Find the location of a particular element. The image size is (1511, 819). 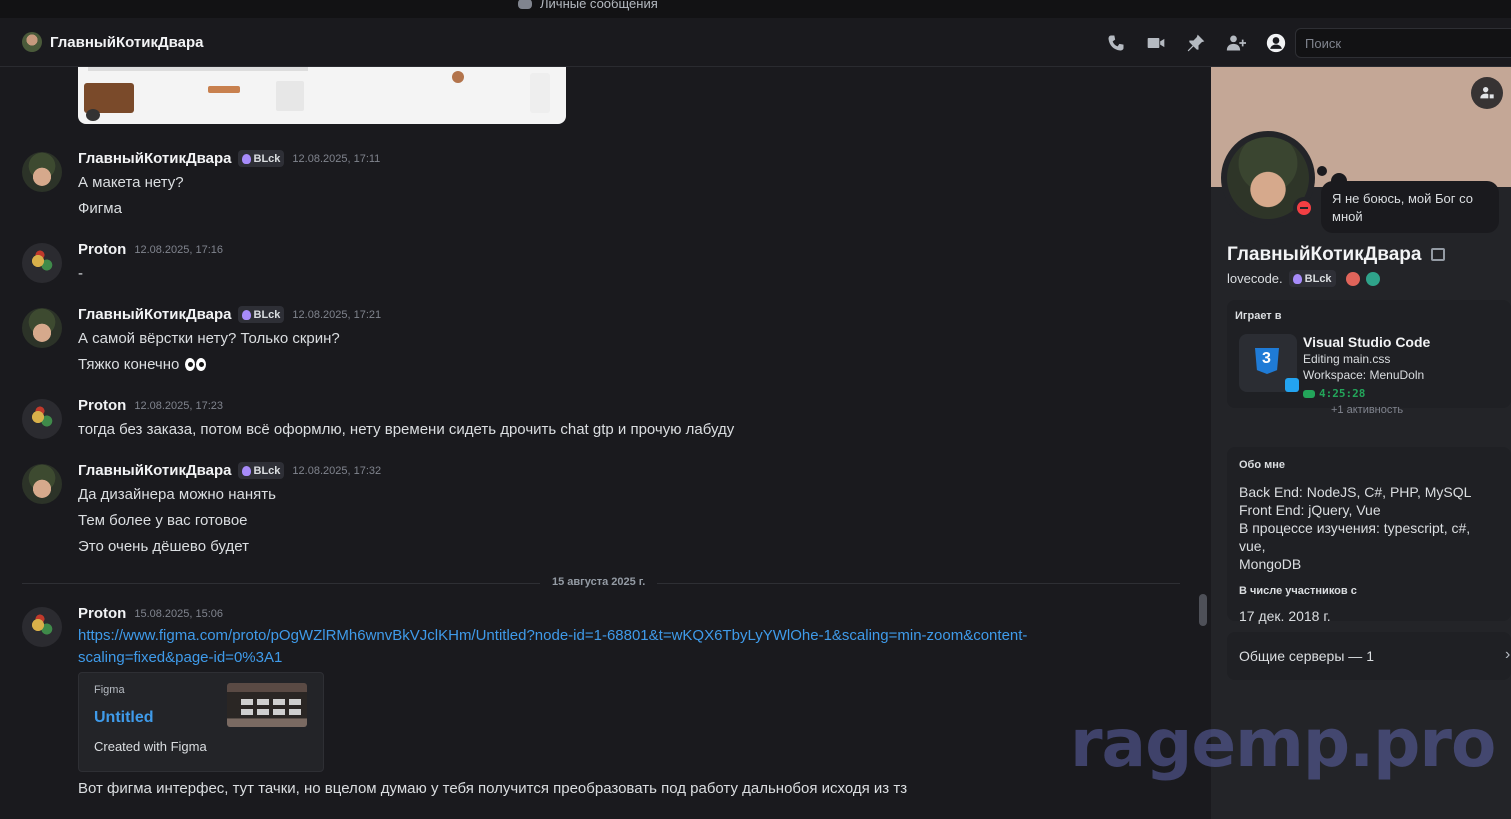

profile-avatar is located at coordinates (1268, 178).